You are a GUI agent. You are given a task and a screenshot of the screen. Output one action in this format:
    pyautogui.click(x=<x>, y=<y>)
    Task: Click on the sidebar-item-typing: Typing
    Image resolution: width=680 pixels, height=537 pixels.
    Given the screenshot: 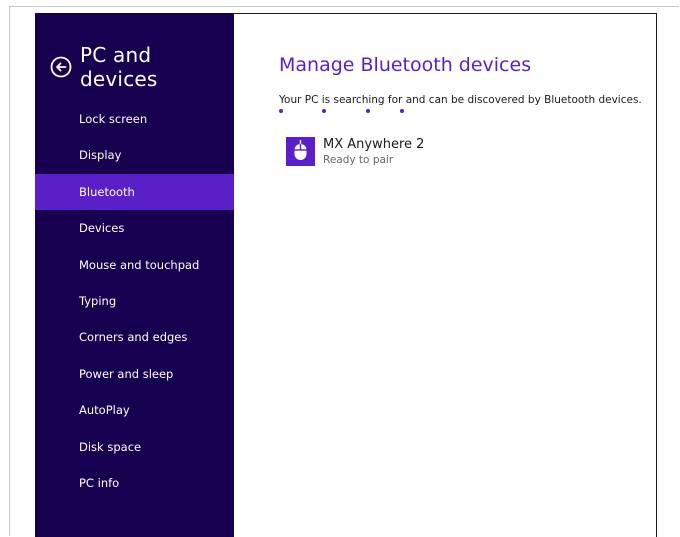 What is the action you would take?
    pyautogui.click(x=134, y=301)
    